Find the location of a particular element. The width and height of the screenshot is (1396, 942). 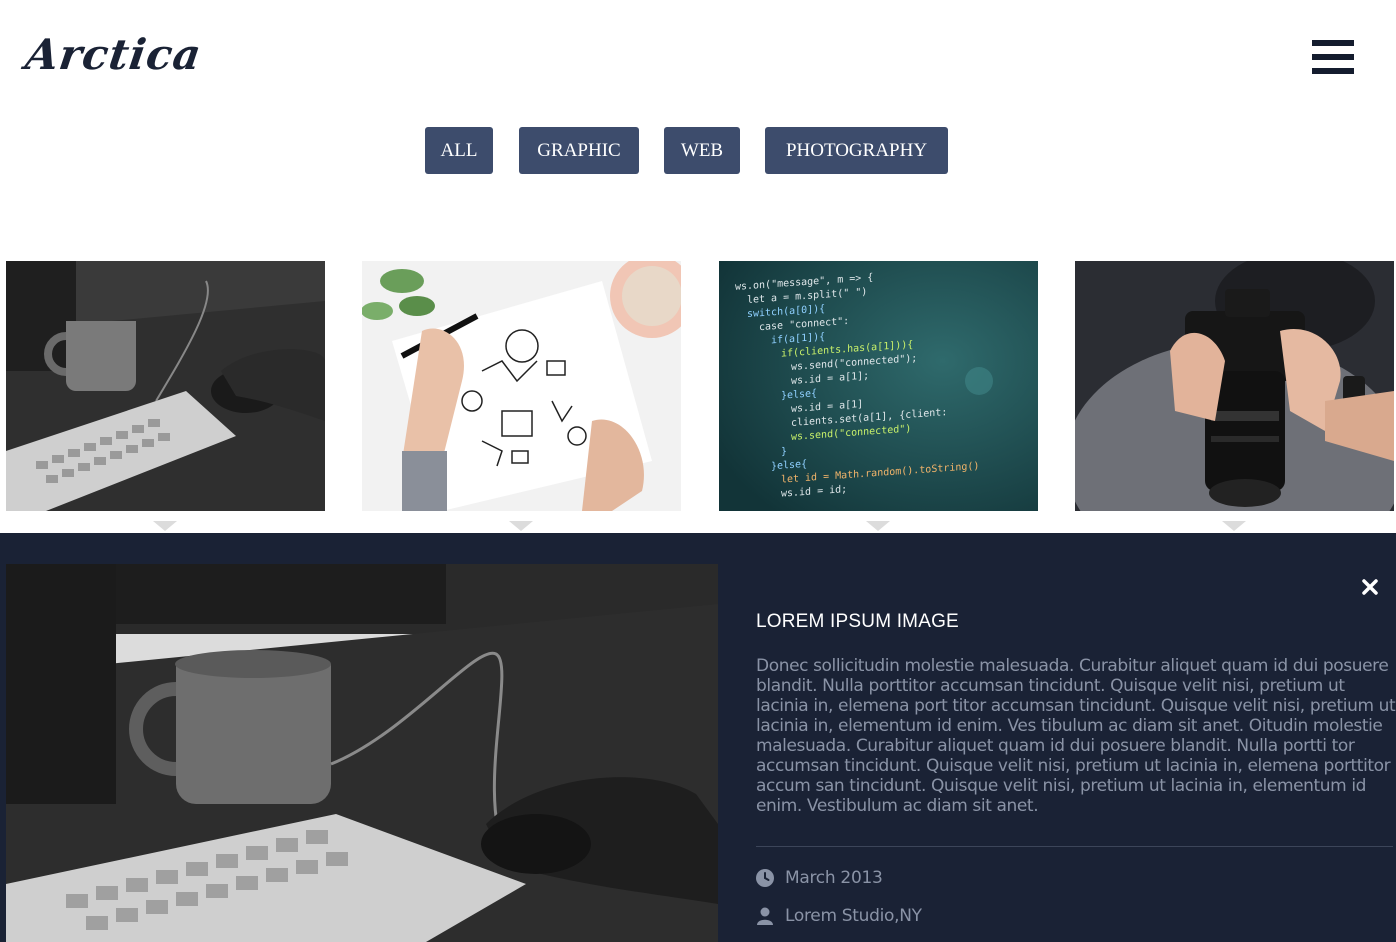

filter-web-button: WEB is located at coordinates (702, 150).